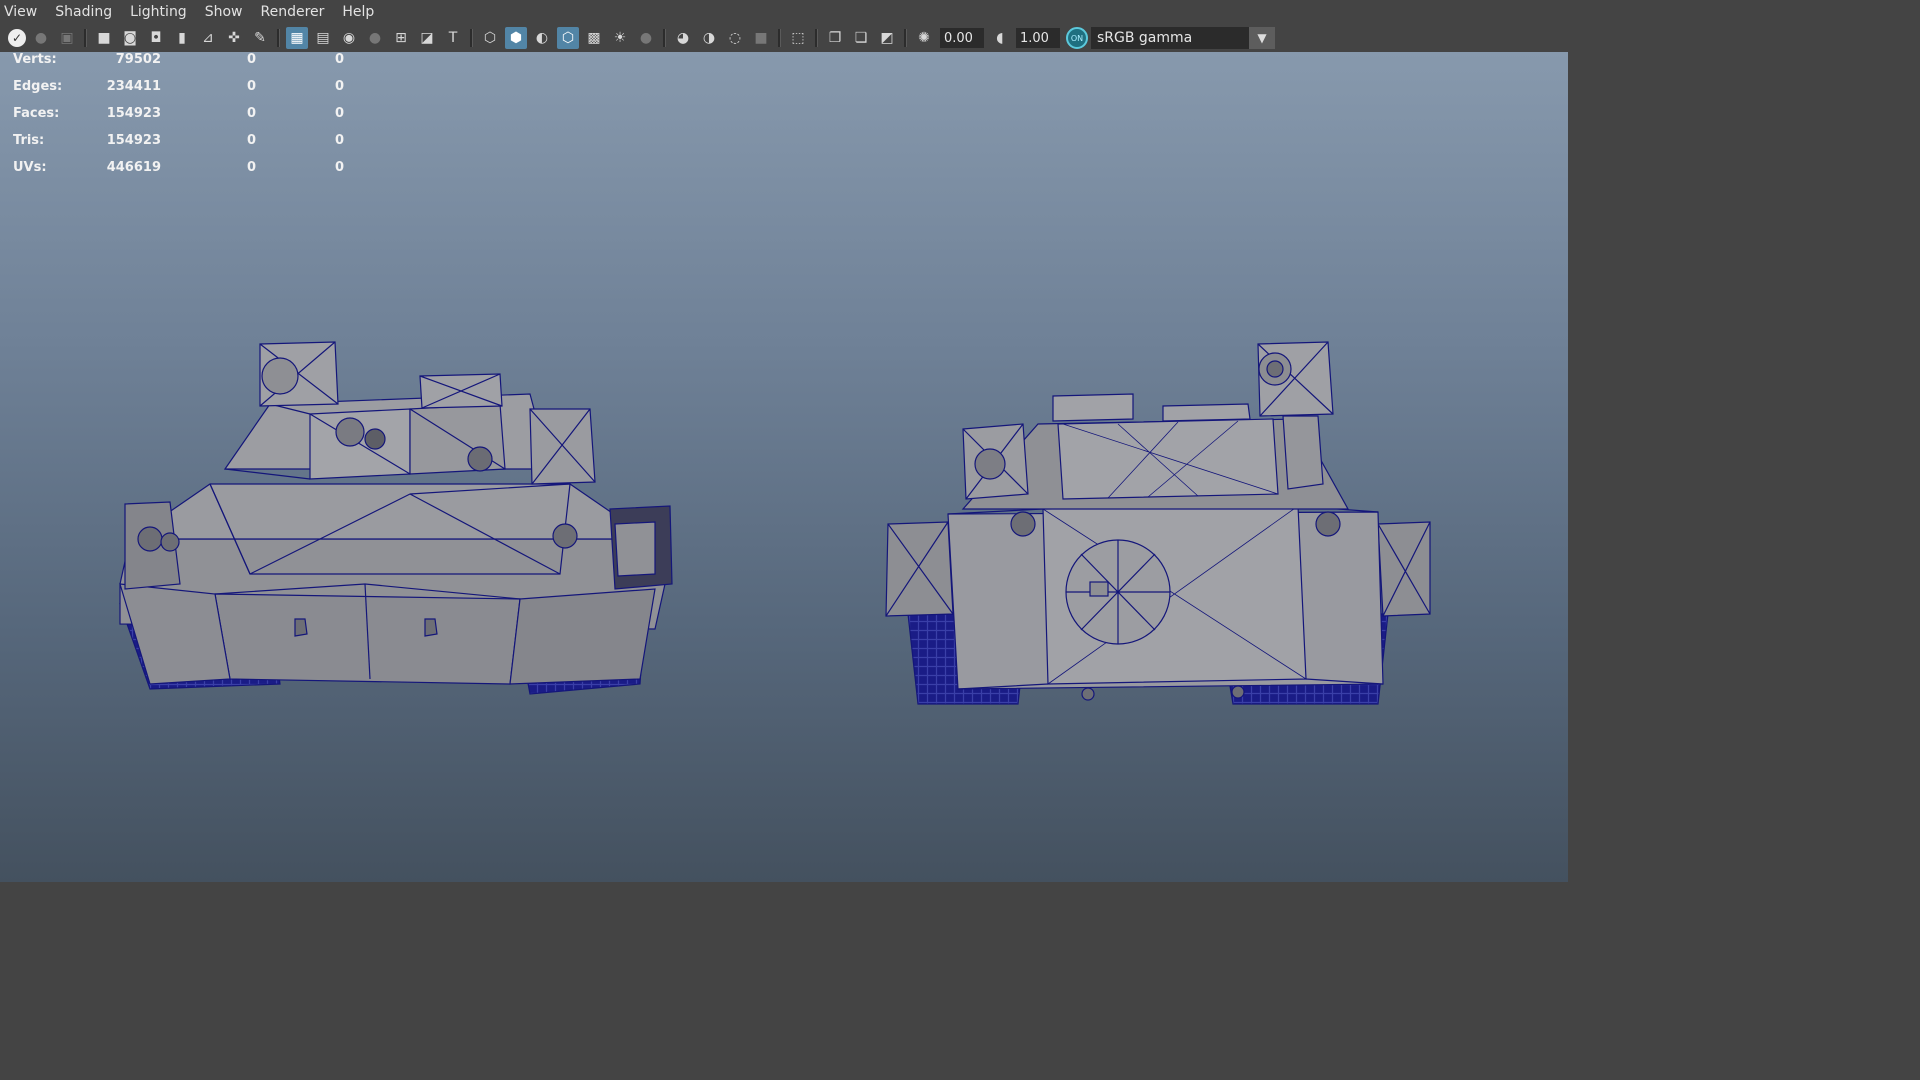 The image size is (1920, 1080). What do you see at coordinates (784, 12) in the screenshot?
I see `menu-bar: View Shading Lighting Show Renderer Help` at bounding box center [784, 12].